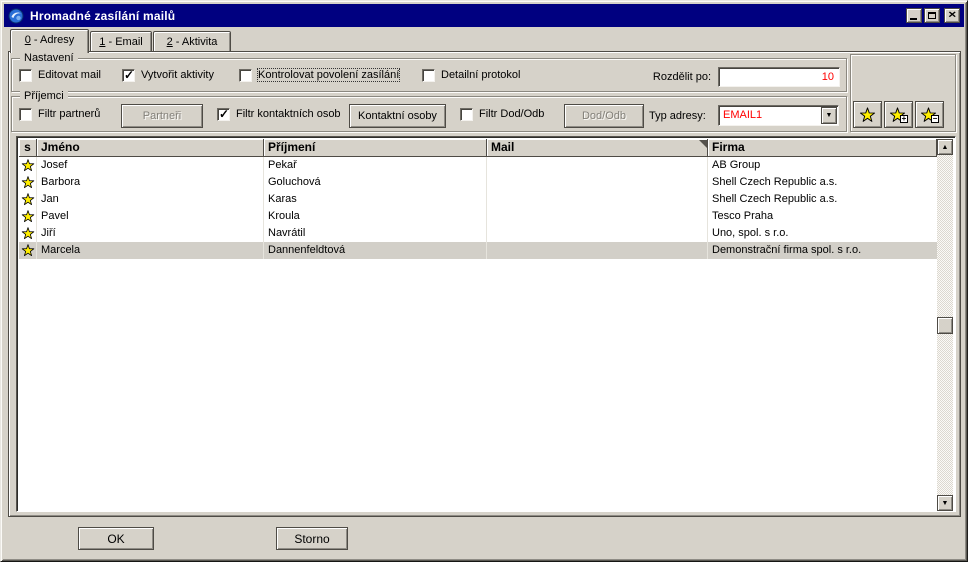  I want to click on rozdelit-po-label: Rozdělit po:, so click(681, 77).